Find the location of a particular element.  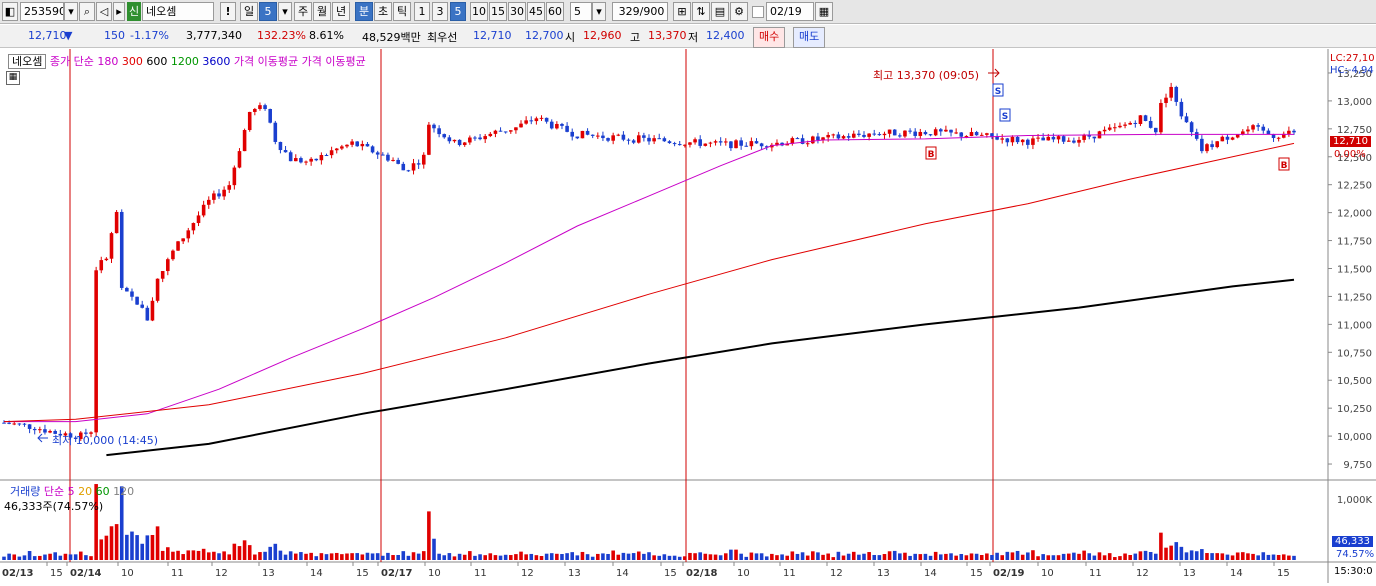

split-chart-icon: ⇅ is located at coordinates (701, 11).